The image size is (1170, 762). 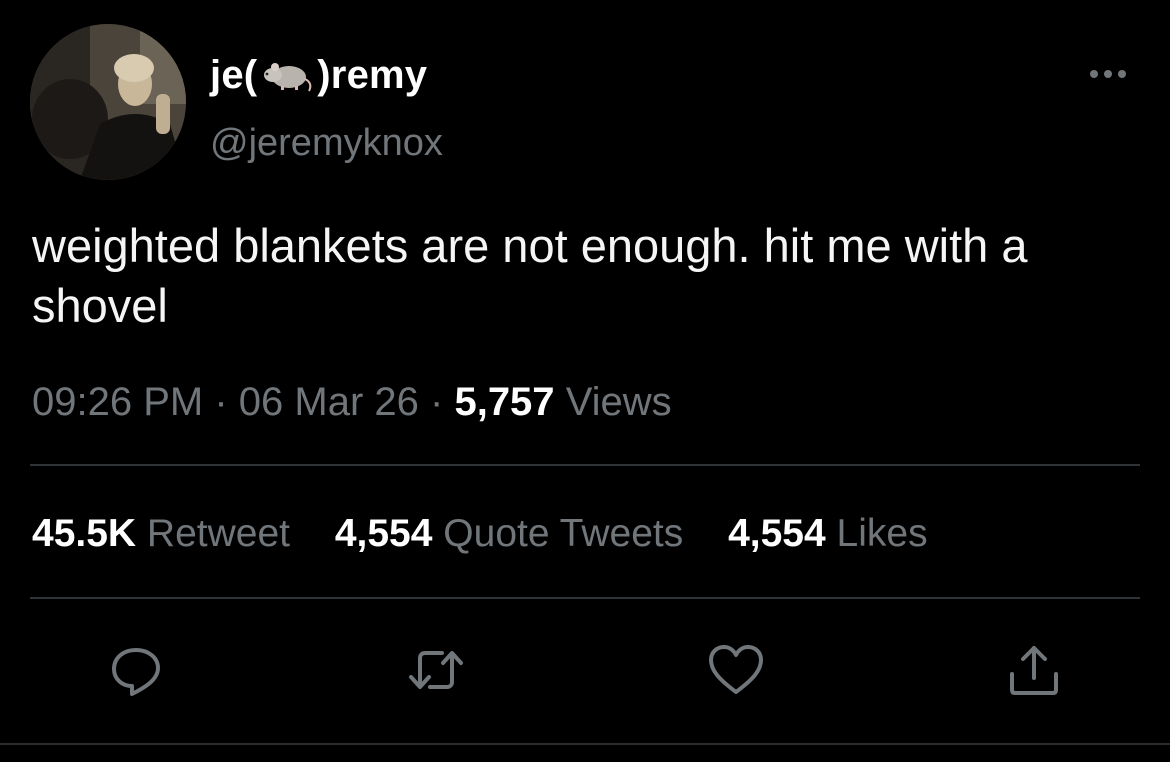 I want to click on views-count: 5,757, so click(x=504, y=402).